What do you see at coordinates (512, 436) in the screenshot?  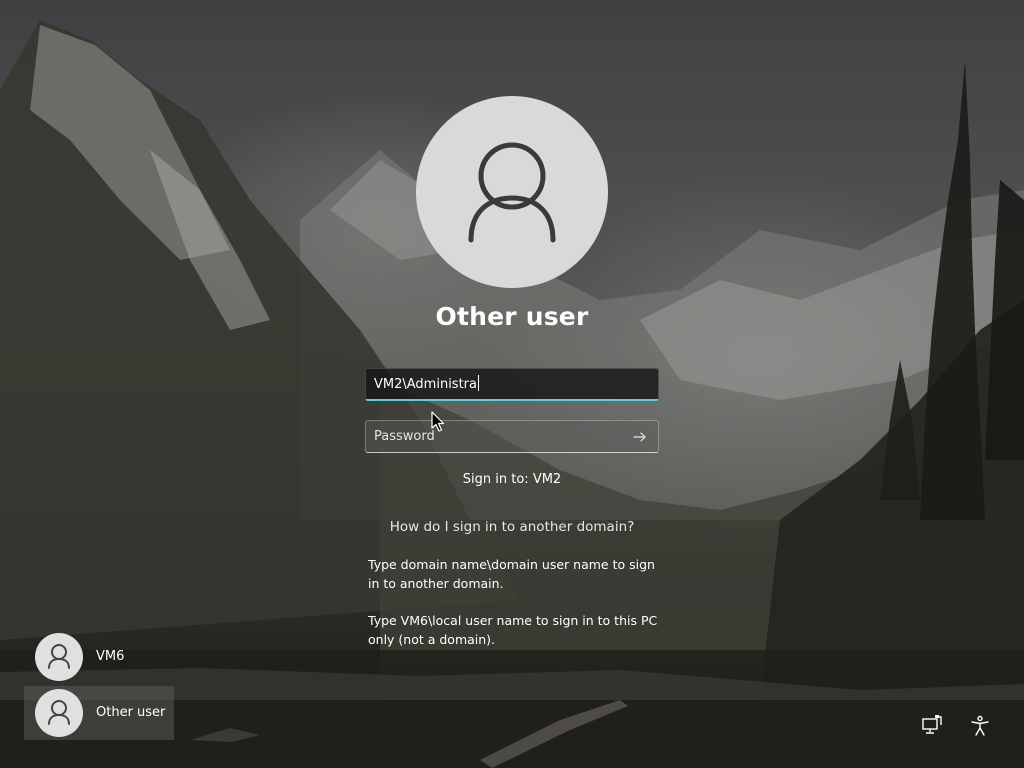 I see `password-input: Password` at bounding box center [512, 436].